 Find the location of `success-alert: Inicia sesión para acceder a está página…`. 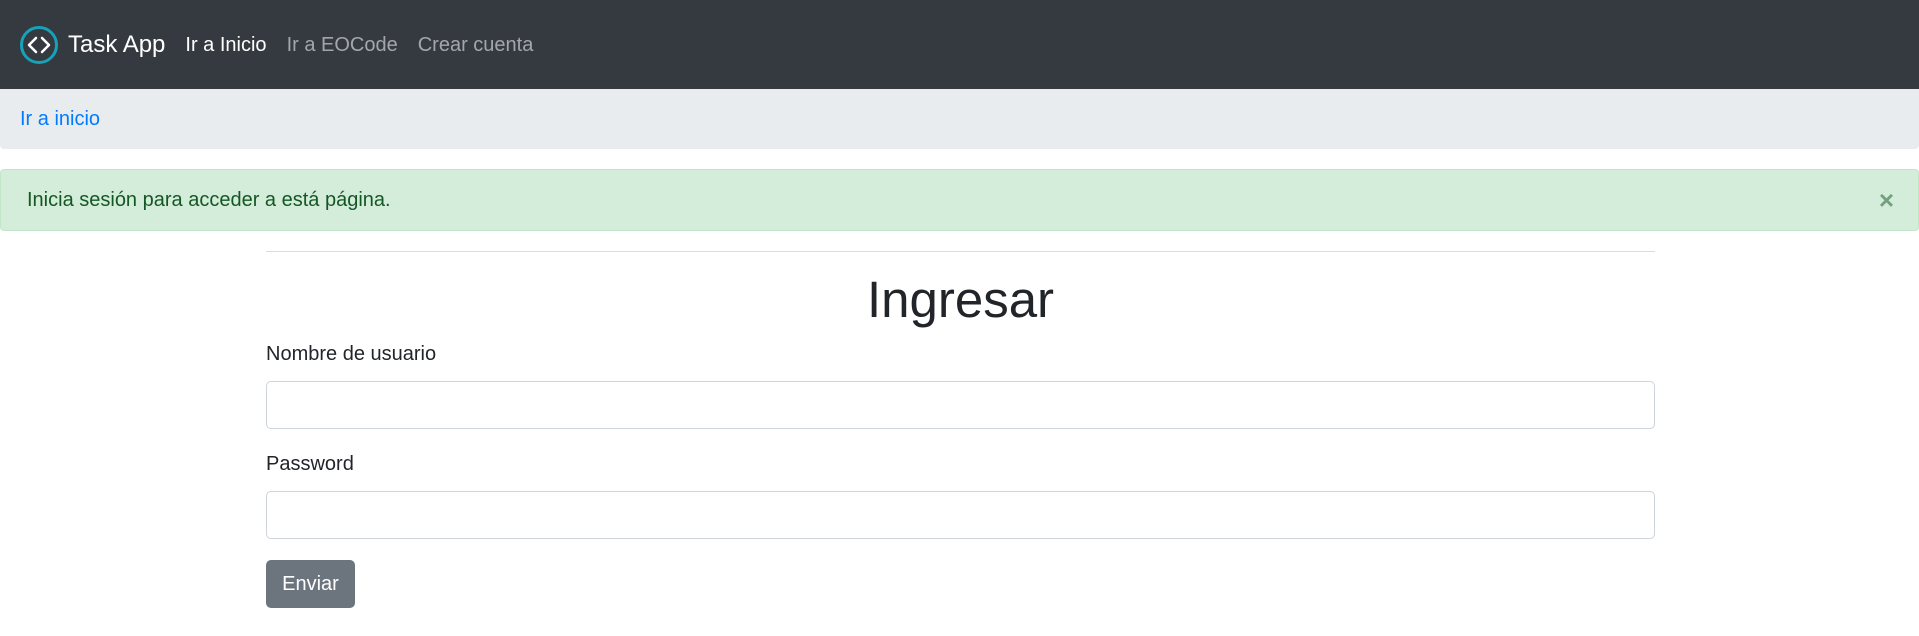

success-alert: Inicia sesión para acceder a está página… is located at coordinates (959, 200).